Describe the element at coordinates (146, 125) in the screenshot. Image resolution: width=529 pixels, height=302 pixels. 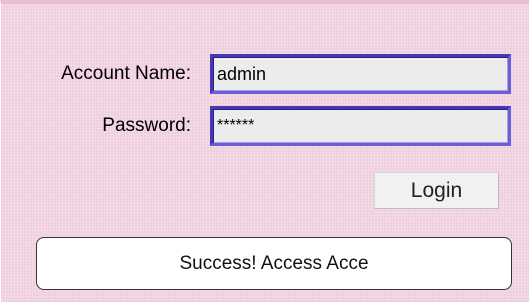
I see `password-label: Password:` at that location.